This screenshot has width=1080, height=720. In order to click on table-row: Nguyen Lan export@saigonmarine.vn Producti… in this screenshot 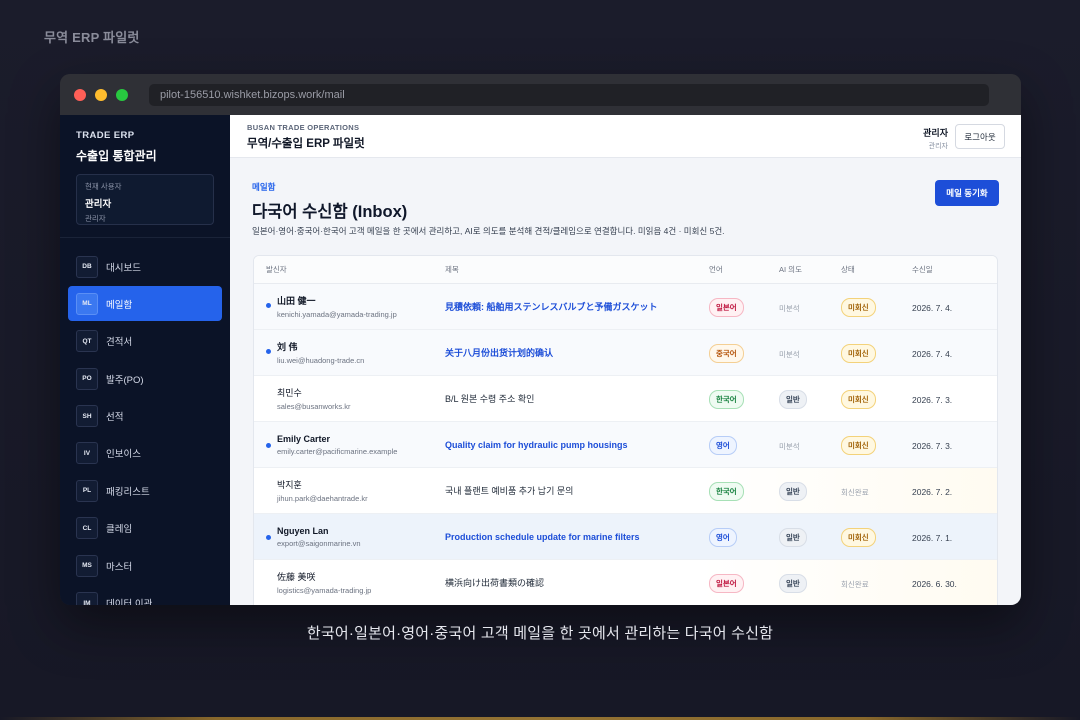, I will do `click(625, 537)`.